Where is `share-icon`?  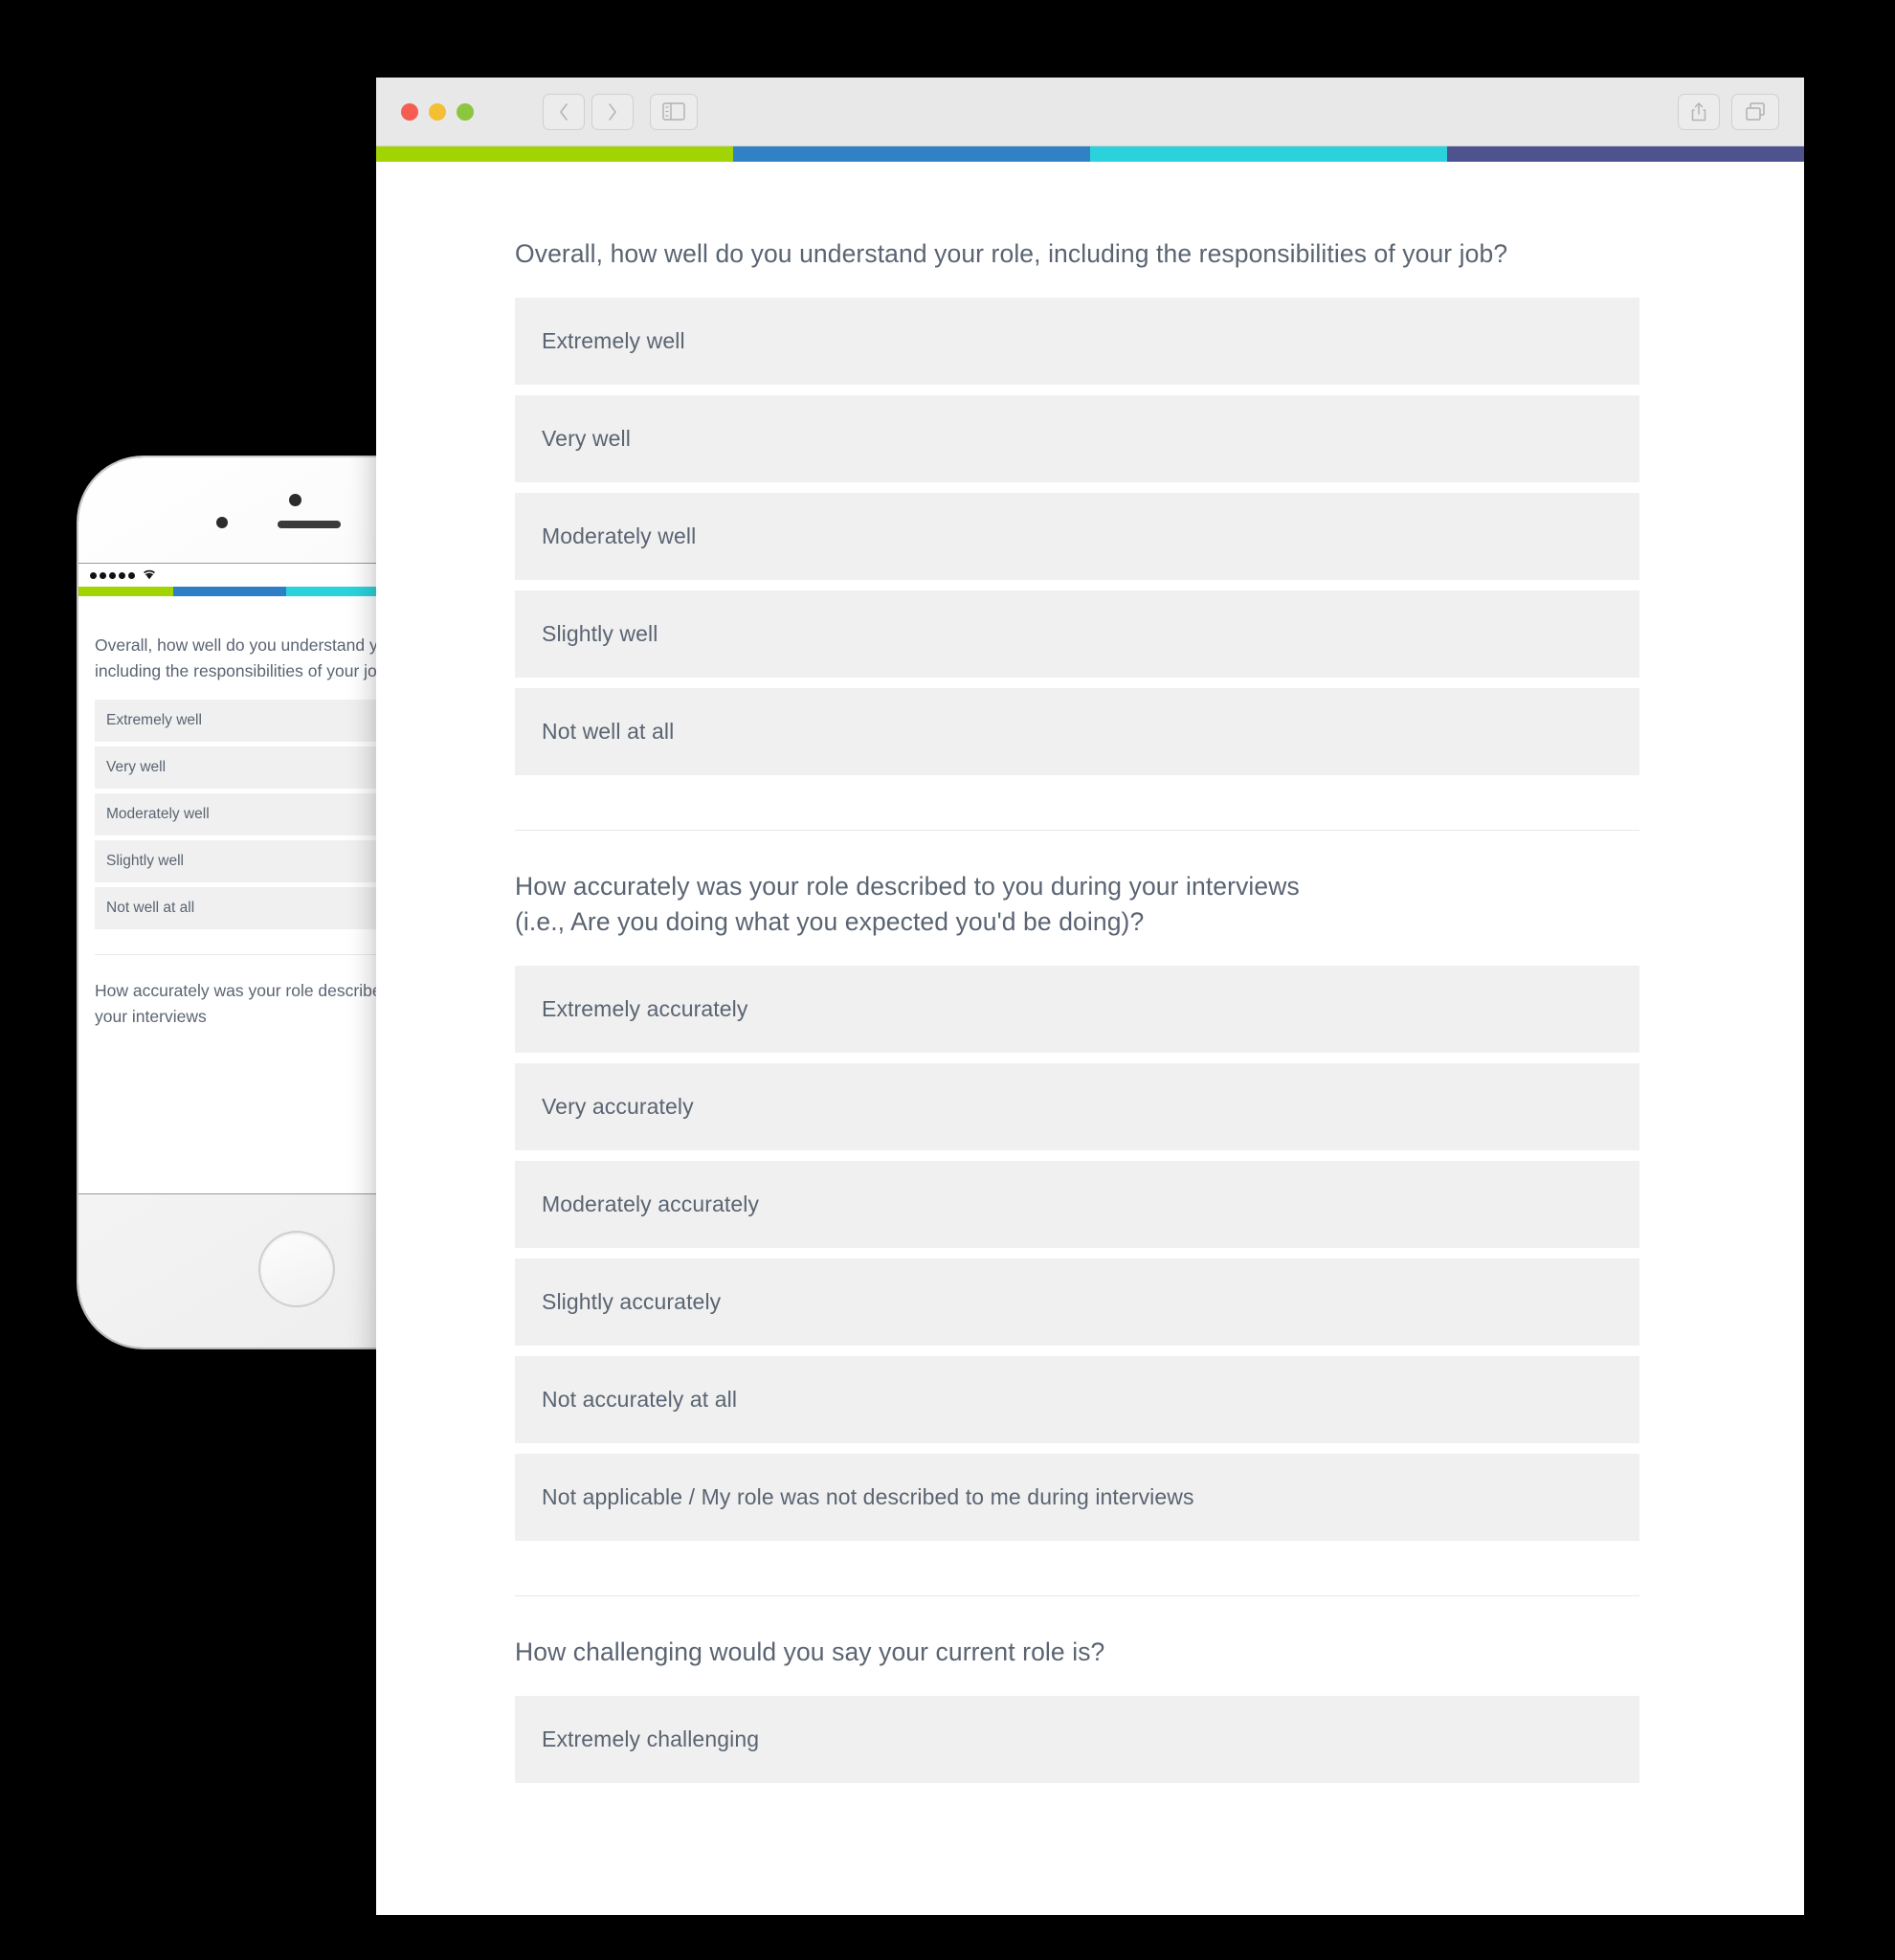 share-icon is located at coordinates (1699, 111).